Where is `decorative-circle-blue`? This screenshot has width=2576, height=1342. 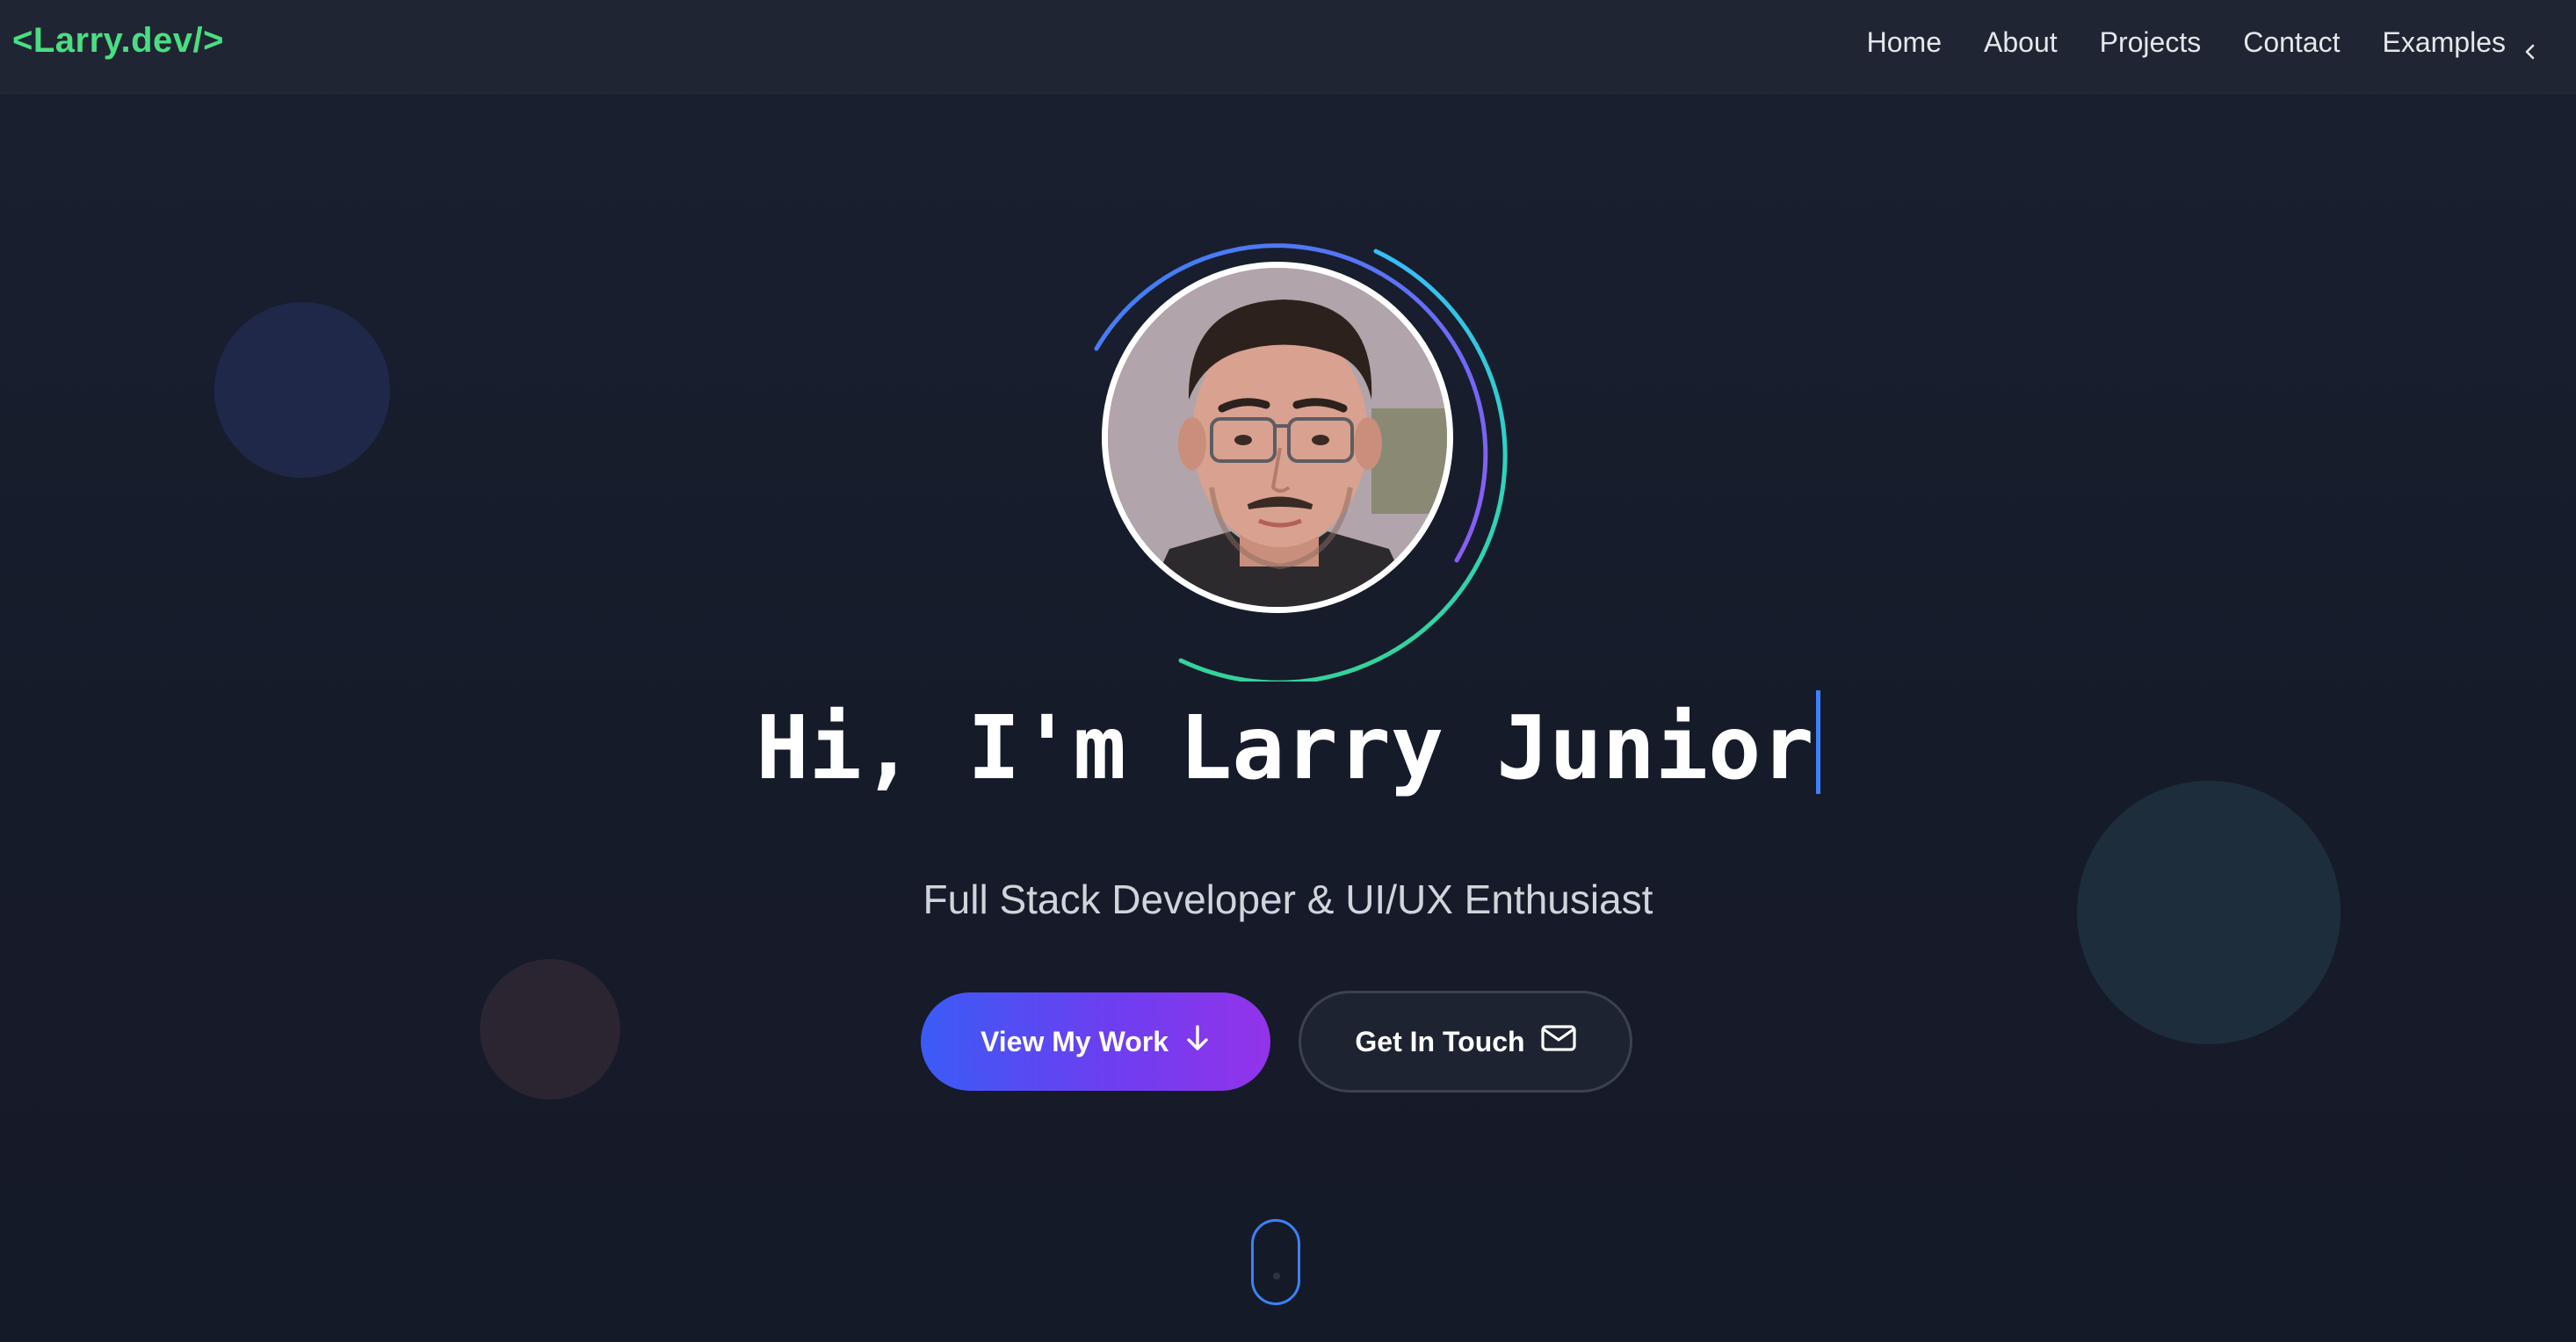 decorative-circle-blue is located at coordinates (302, 390).